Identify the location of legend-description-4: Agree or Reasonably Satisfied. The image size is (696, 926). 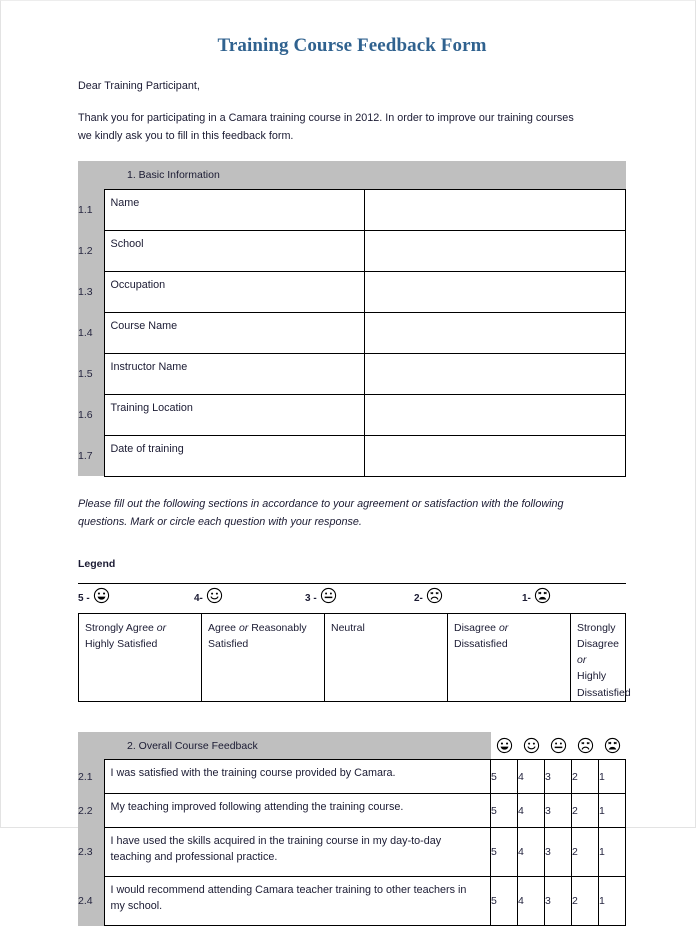
(263, 657).